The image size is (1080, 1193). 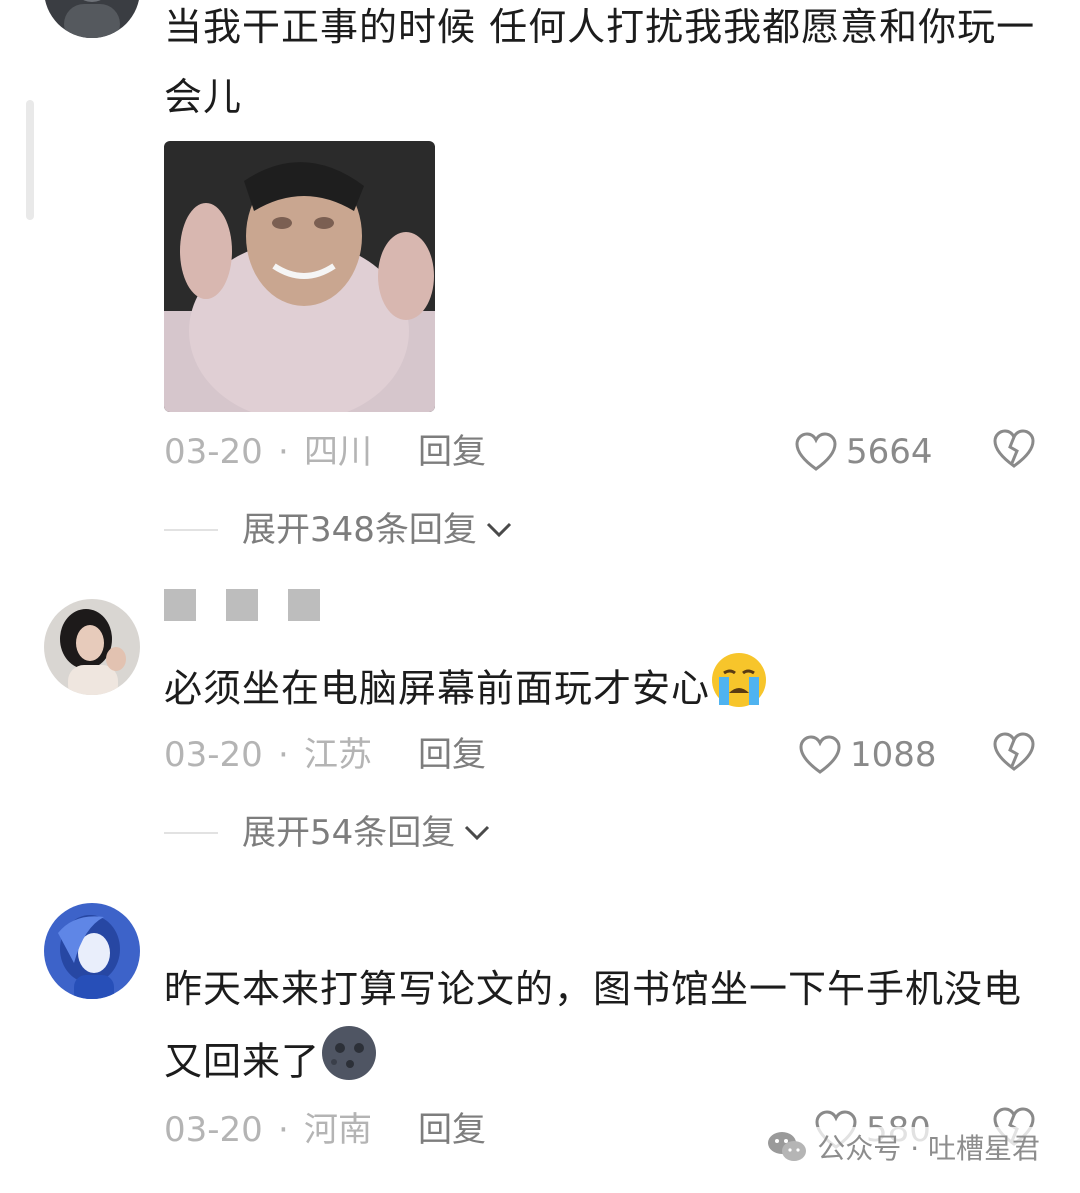 I want to click on watermark-text: 公众号 · 吐槽星君, so click(x=928, y=1148).